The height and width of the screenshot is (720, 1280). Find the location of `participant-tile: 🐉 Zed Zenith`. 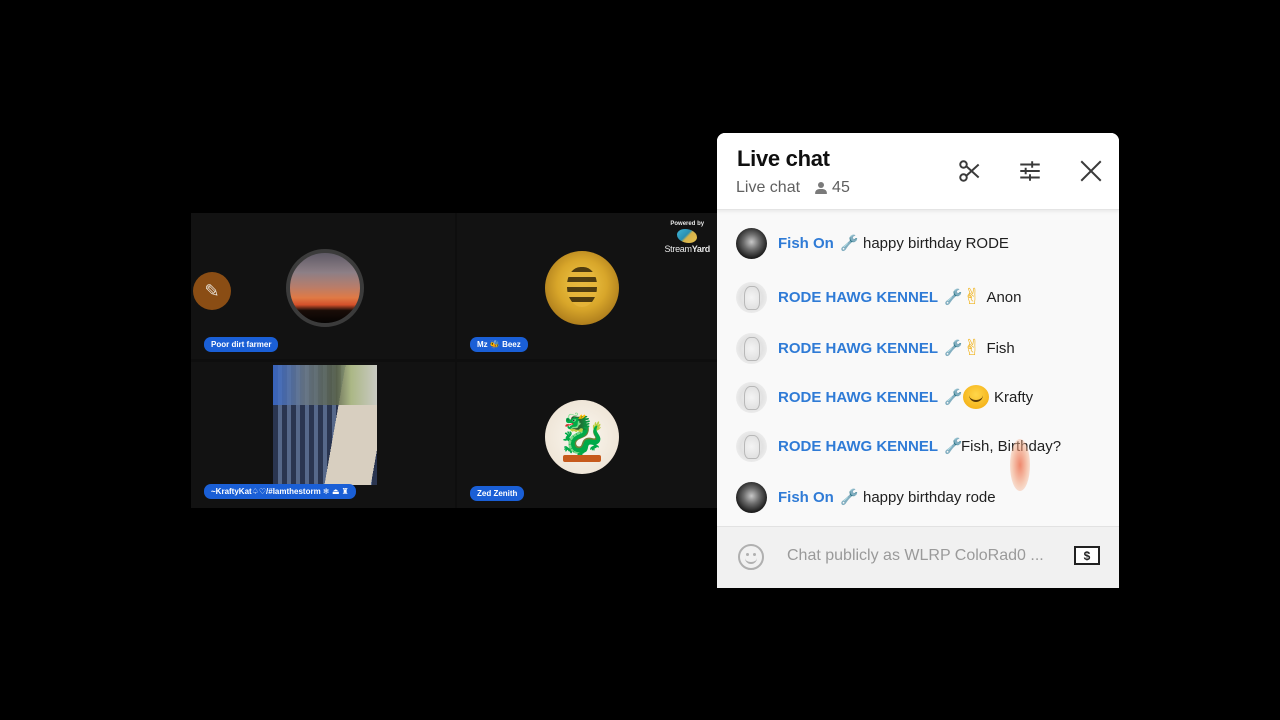

participant-tile: 🐉 Zed Zenith is located at coordinates (587, 435).